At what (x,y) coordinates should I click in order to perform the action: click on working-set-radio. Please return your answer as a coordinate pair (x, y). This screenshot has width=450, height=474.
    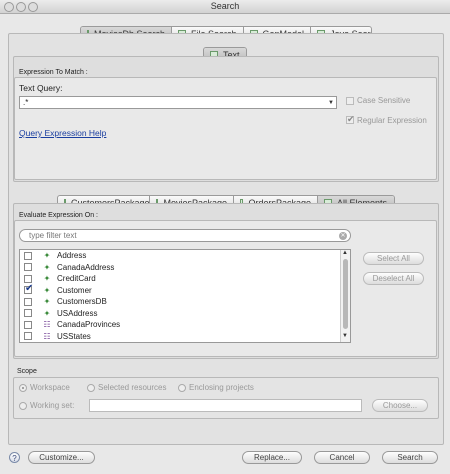
    Looking at the image, I should click on (23, 406).